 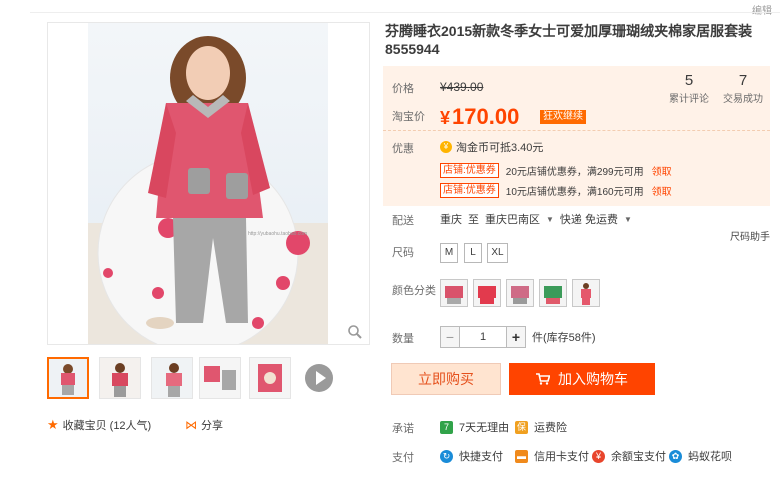 What do you see at coordinates (574, 172) in the screenshot?
I see `coupon-text: 20元店铺优惠券，满299元可用` at bounding box center [574, 172].